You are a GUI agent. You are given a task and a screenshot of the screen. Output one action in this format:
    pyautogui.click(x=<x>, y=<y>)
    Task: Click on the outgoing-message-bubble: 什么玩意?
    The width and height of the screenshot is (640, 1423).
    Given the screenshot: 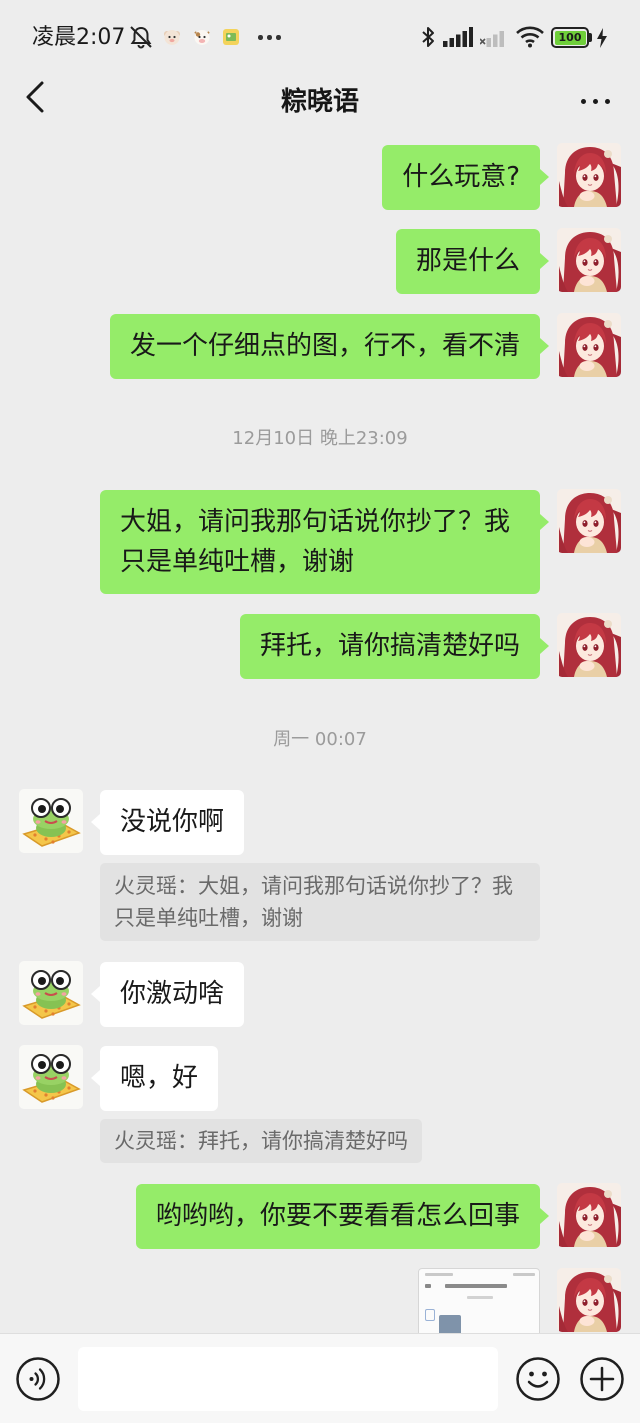 What is the action you would take?
    pyautogui.click(x=465, y=177)
    